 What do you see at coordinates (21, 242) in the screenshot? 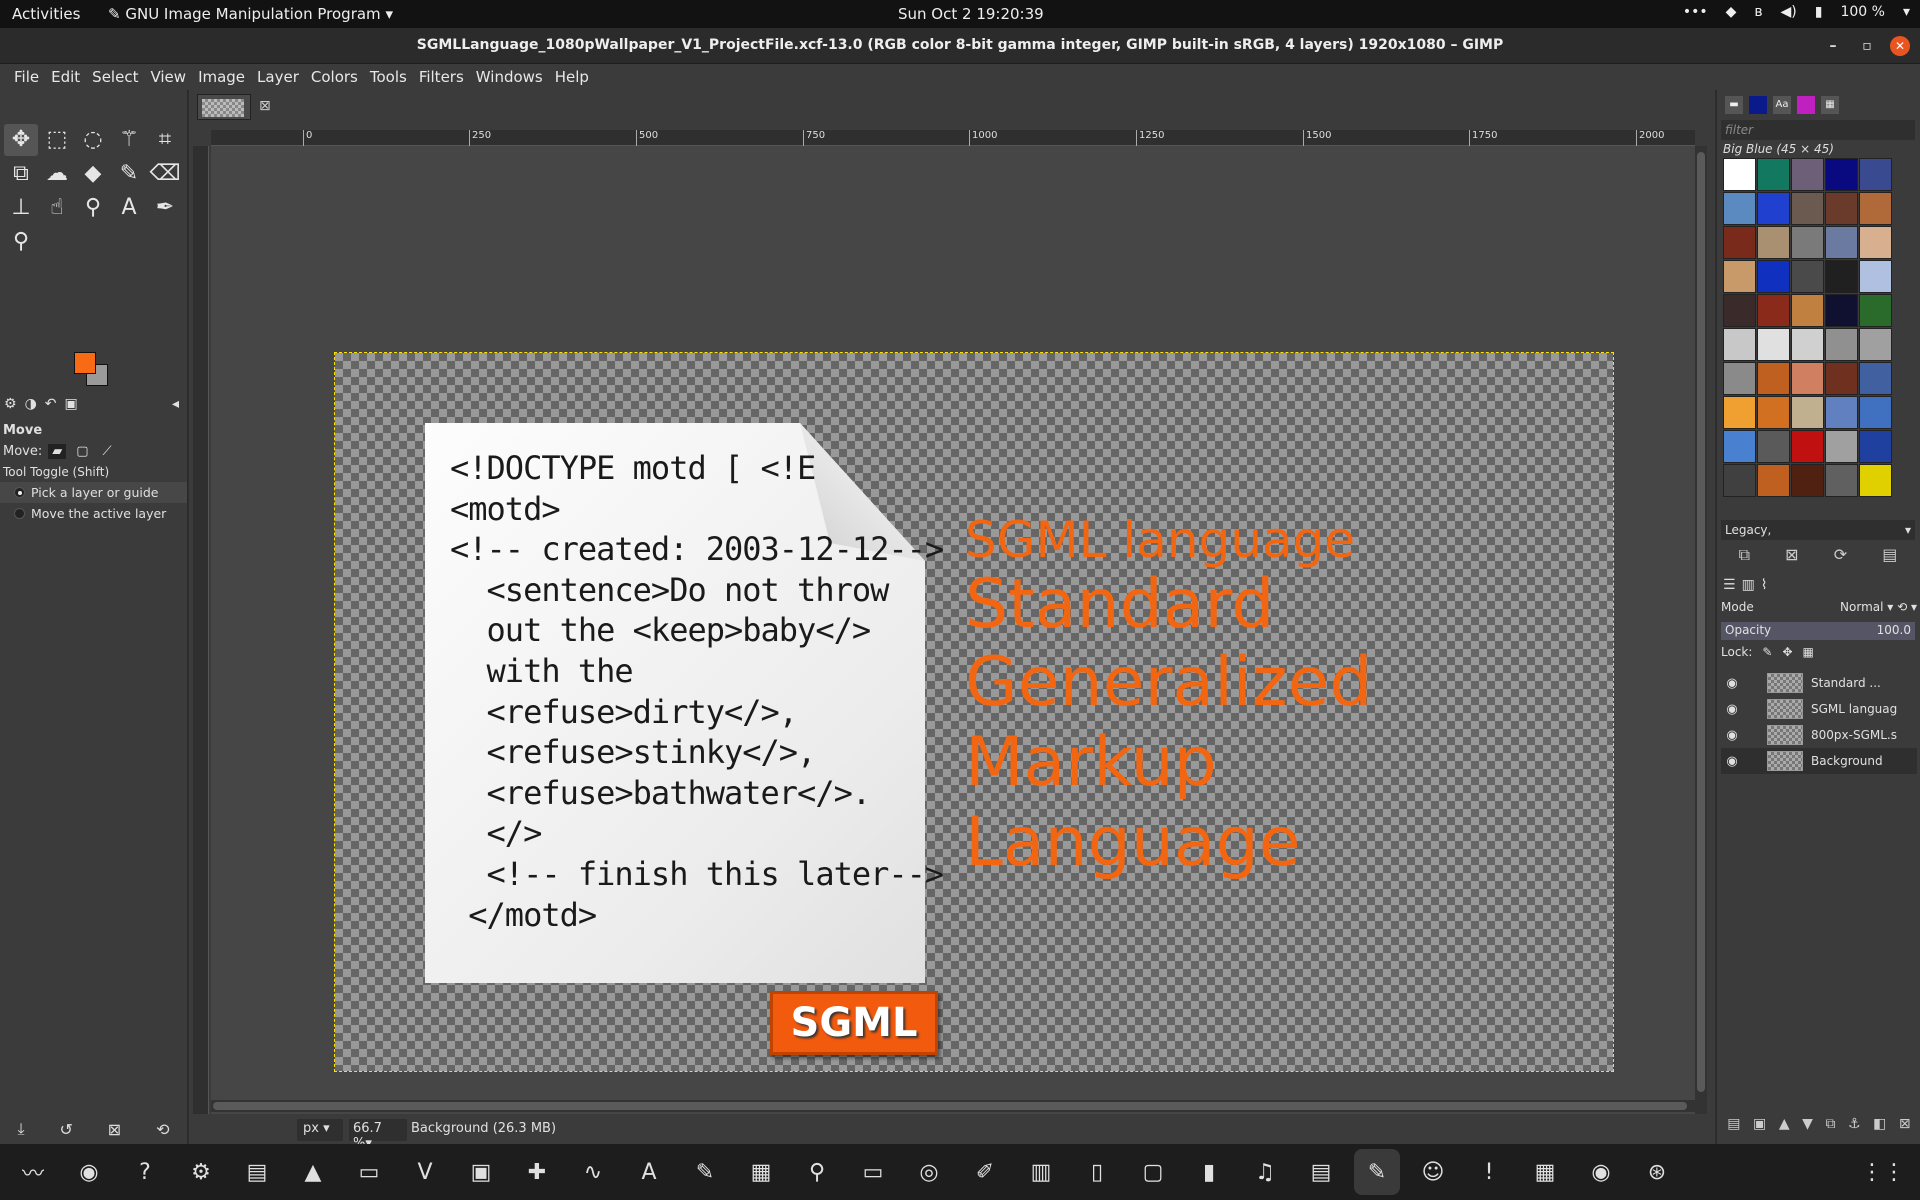
I see `zoom-tool-icon: ⚲` at bounding box center [21, 242].